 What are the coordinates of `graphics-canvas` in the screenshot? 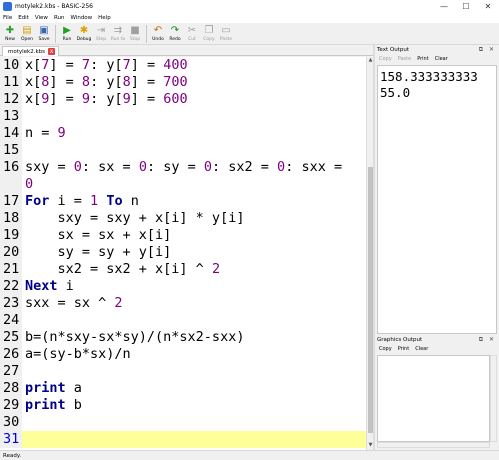 It's located at (433, 398).